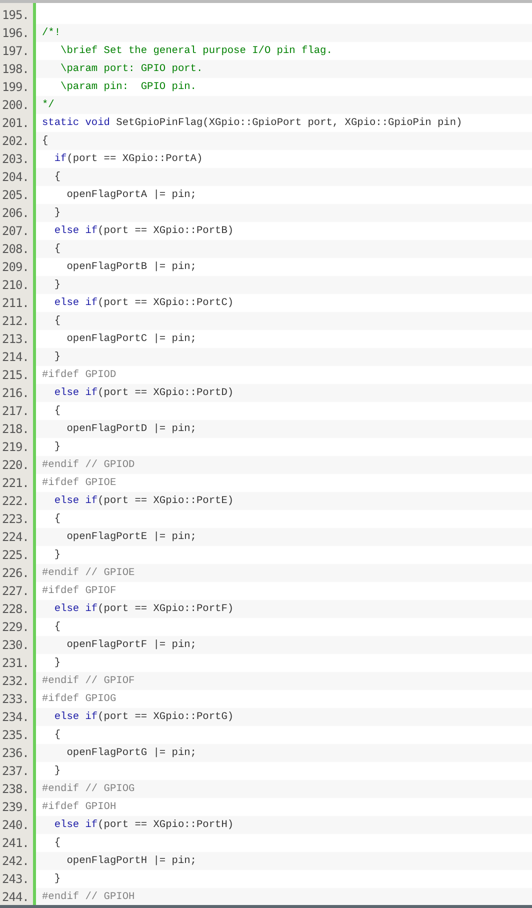  I want to click on line-number: 239., so click(15, 807).